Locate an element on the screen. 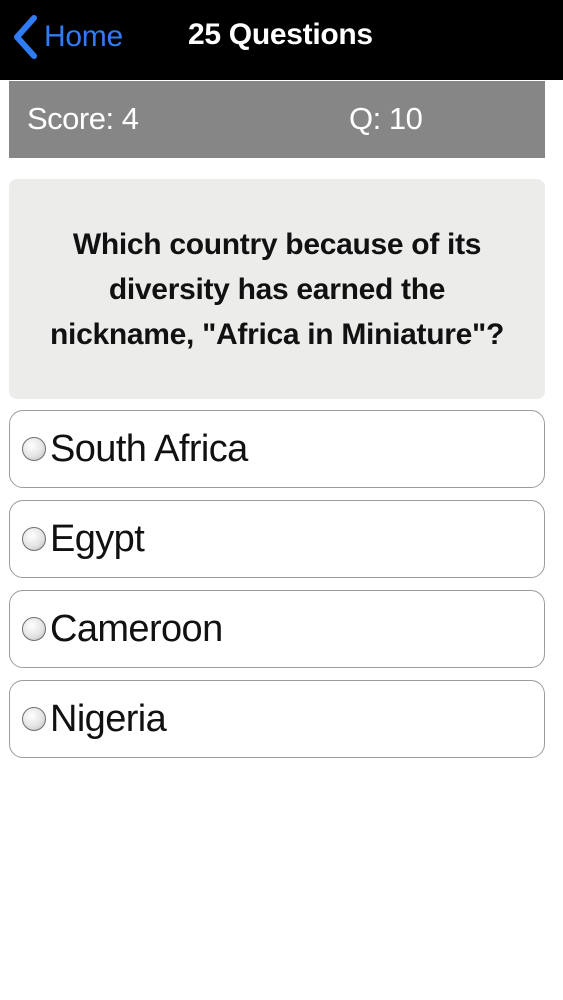  navigation-bar: Home 25 Questions is located at coordinates (281, 40).